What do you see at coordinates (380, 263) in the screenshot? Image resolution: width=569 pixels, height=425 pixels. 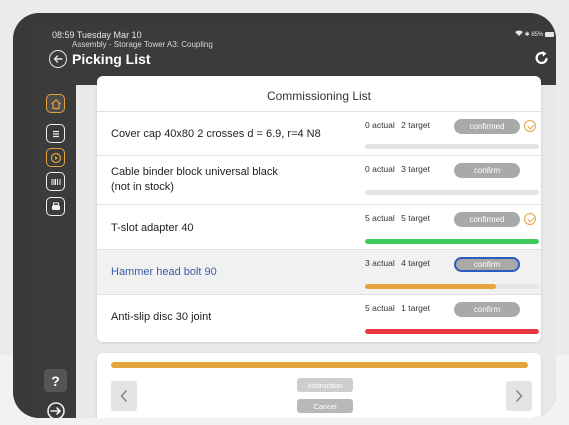 I see `actual-count: 3 actual` at bounding box center [380, 263].